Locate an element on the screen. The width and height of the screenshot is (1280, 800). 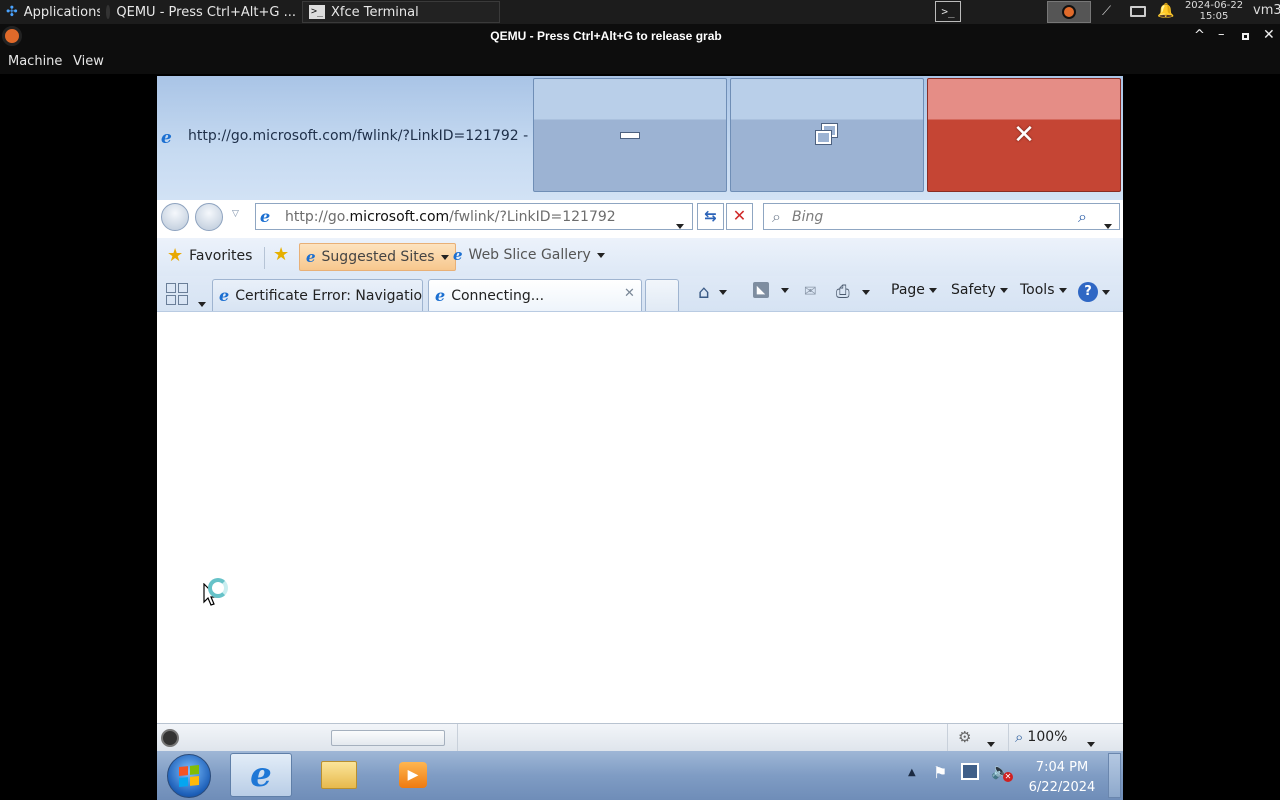
web-slice-gallery-button: e Web Slice Gallery is located at coordinates (529, 255).